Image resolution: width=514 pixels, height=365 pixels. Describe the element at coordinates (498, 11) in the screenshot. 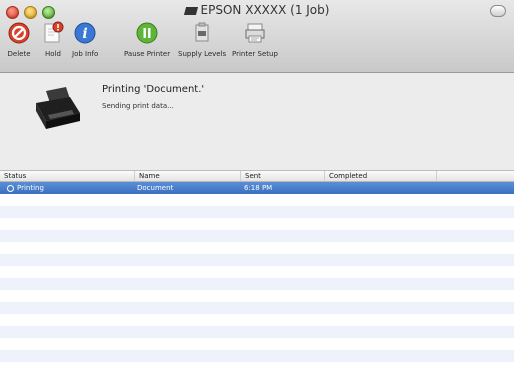

I see `toolbar-toggle-button` at that location.